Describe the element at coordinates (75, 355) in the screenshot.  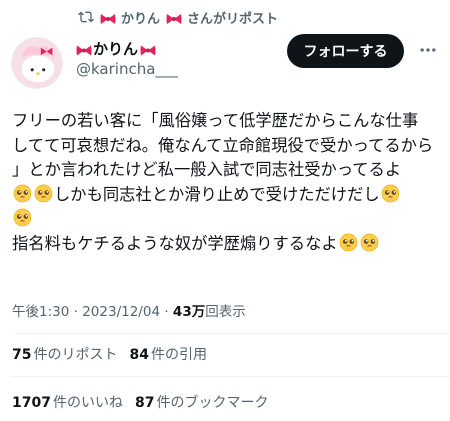
I see `repost-count-label: 件のリポスト` at that location.